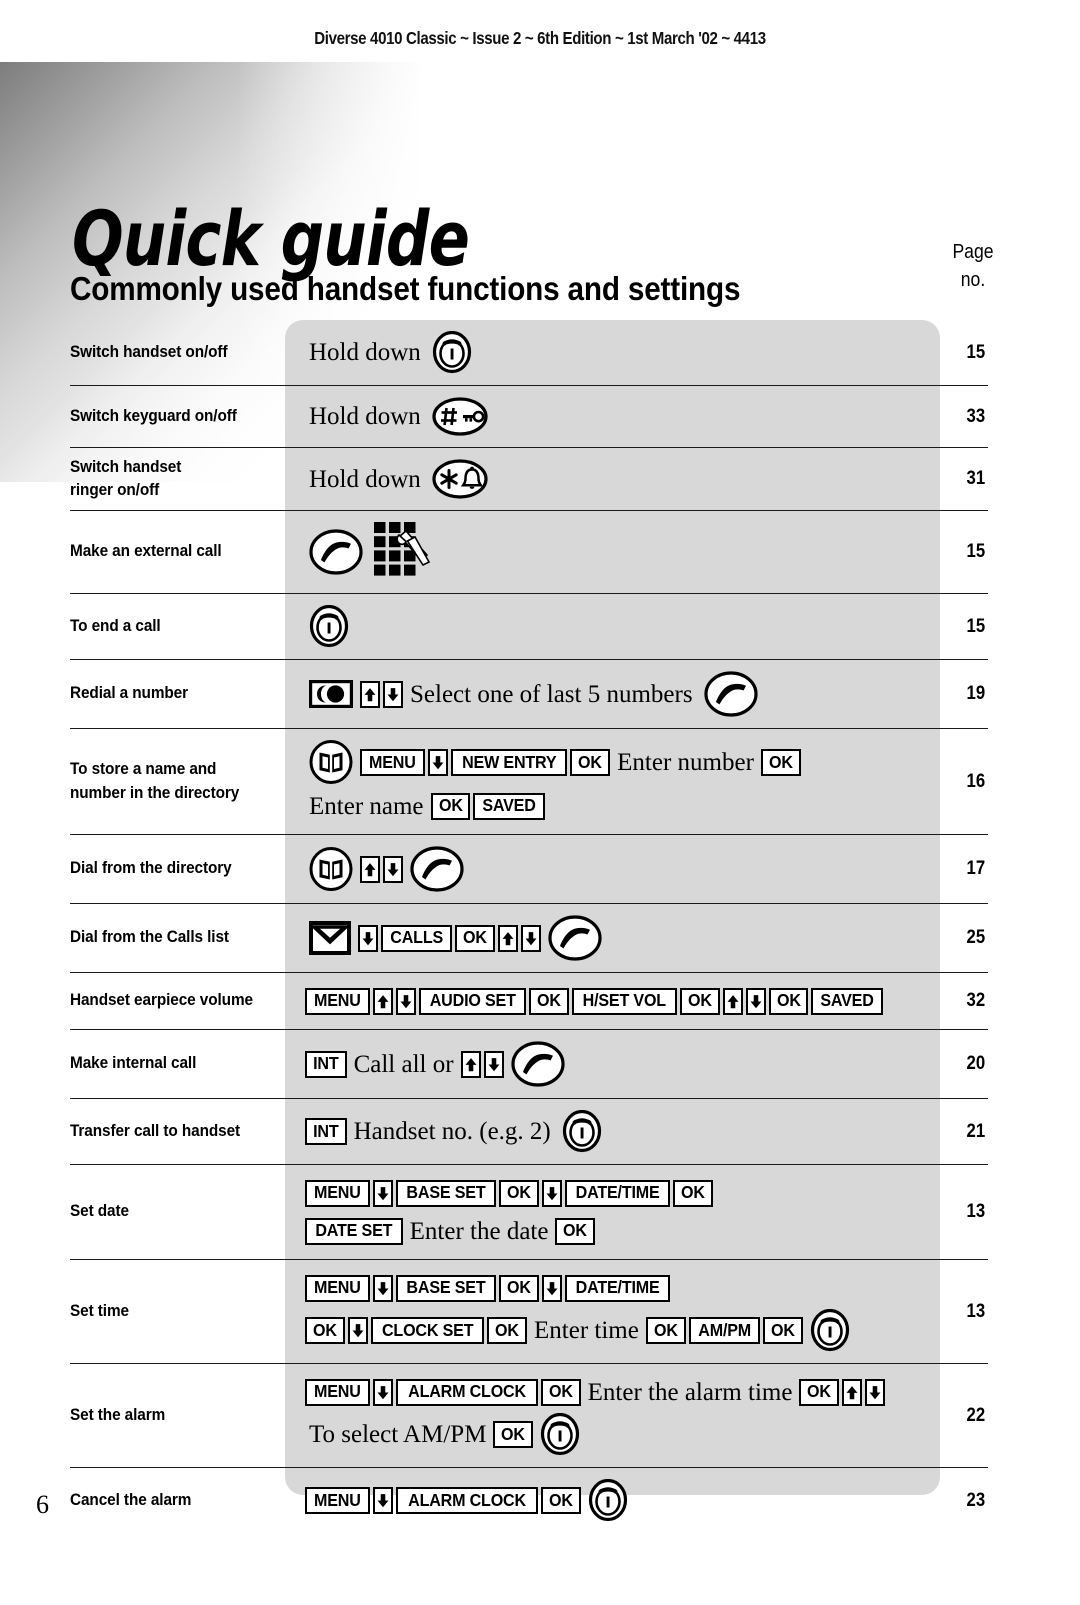 The image size is (1080, 1605). I want to click on key-new-entry: NEW ENTRY, so click(509, 762).